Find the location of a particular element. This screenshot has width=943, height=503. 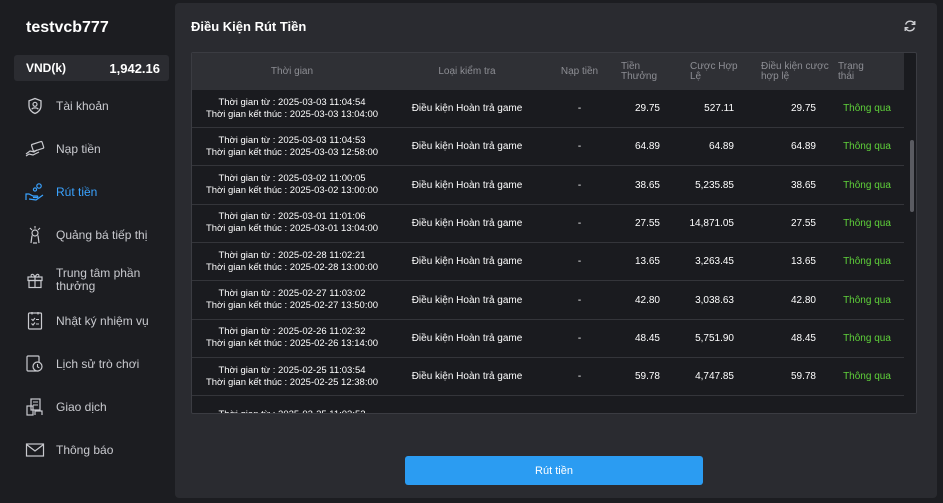

cell-time-end: Thời gian kết thúc : 2025-03-03 13:04:00 is located at coordinates (292, 114).